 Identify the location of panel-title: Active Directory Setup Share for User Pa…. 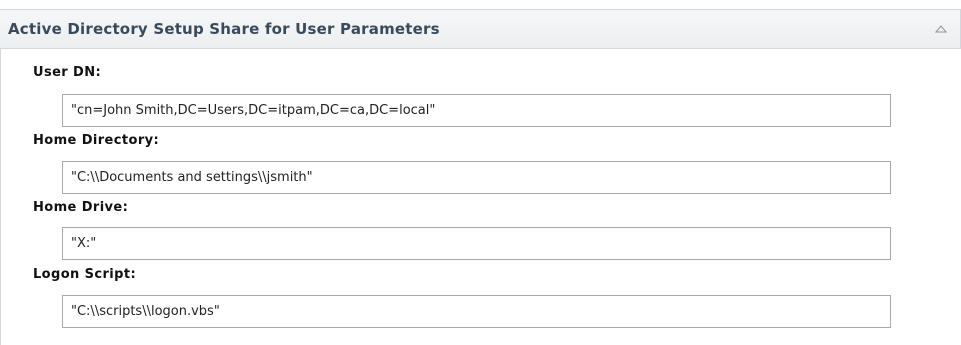
(224, 29).